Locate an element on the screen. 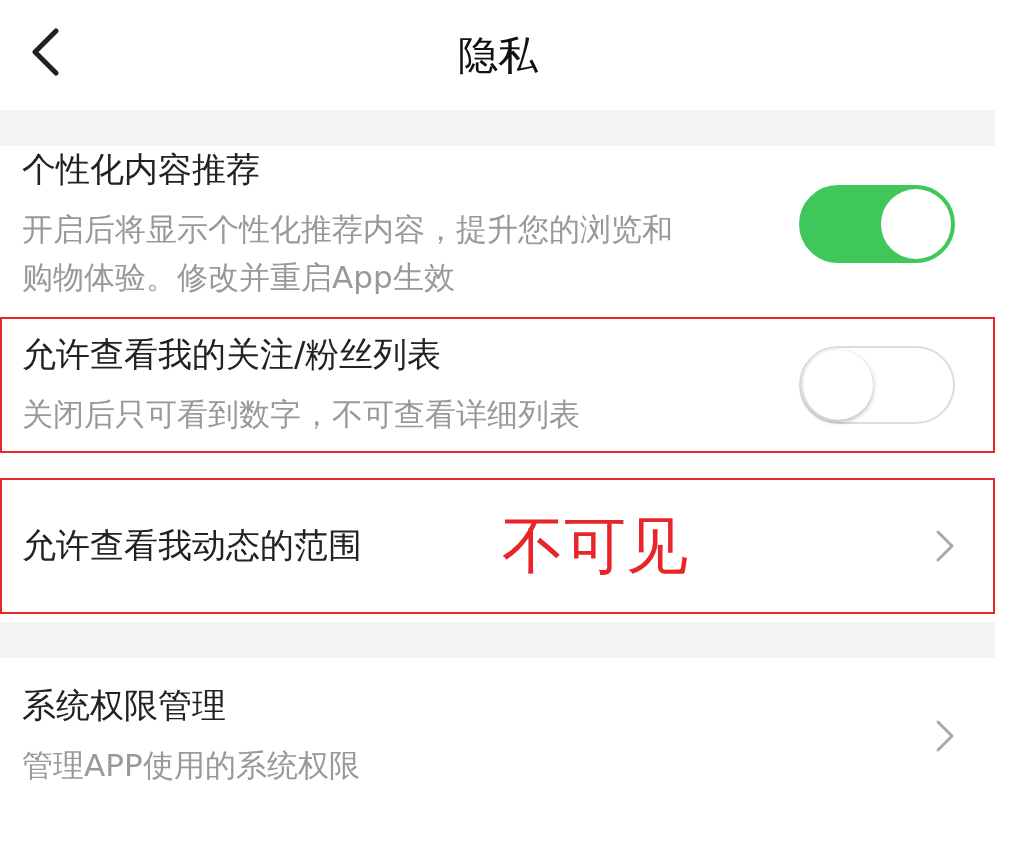 The width and height of the screenshot is (1024, 853). setting-title: 个性化内容推荐 is located at coordinates (141, 169).